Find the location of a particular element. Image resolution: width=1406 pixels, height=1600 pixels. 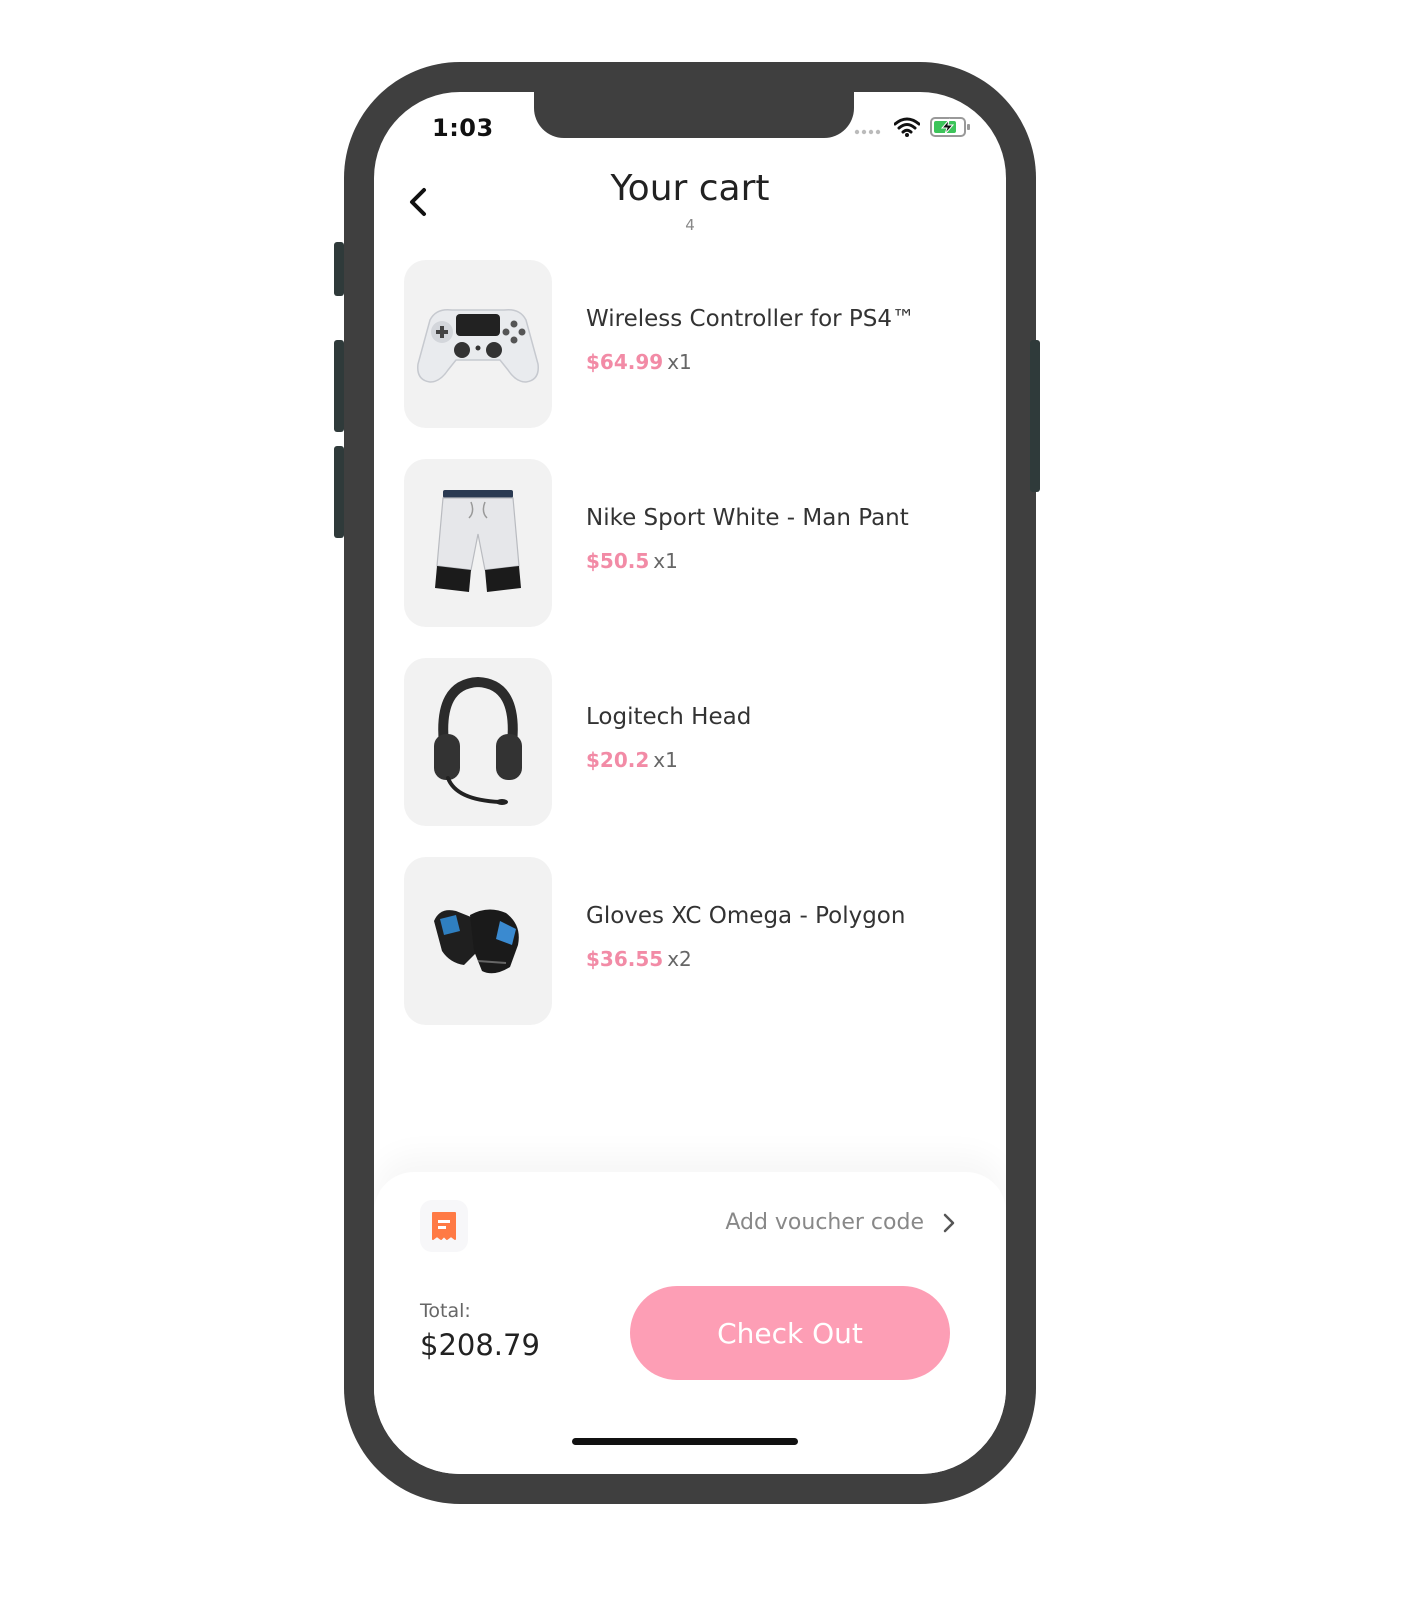

item-price-row: $20.2 x1 is located at coordinates (668, 760).